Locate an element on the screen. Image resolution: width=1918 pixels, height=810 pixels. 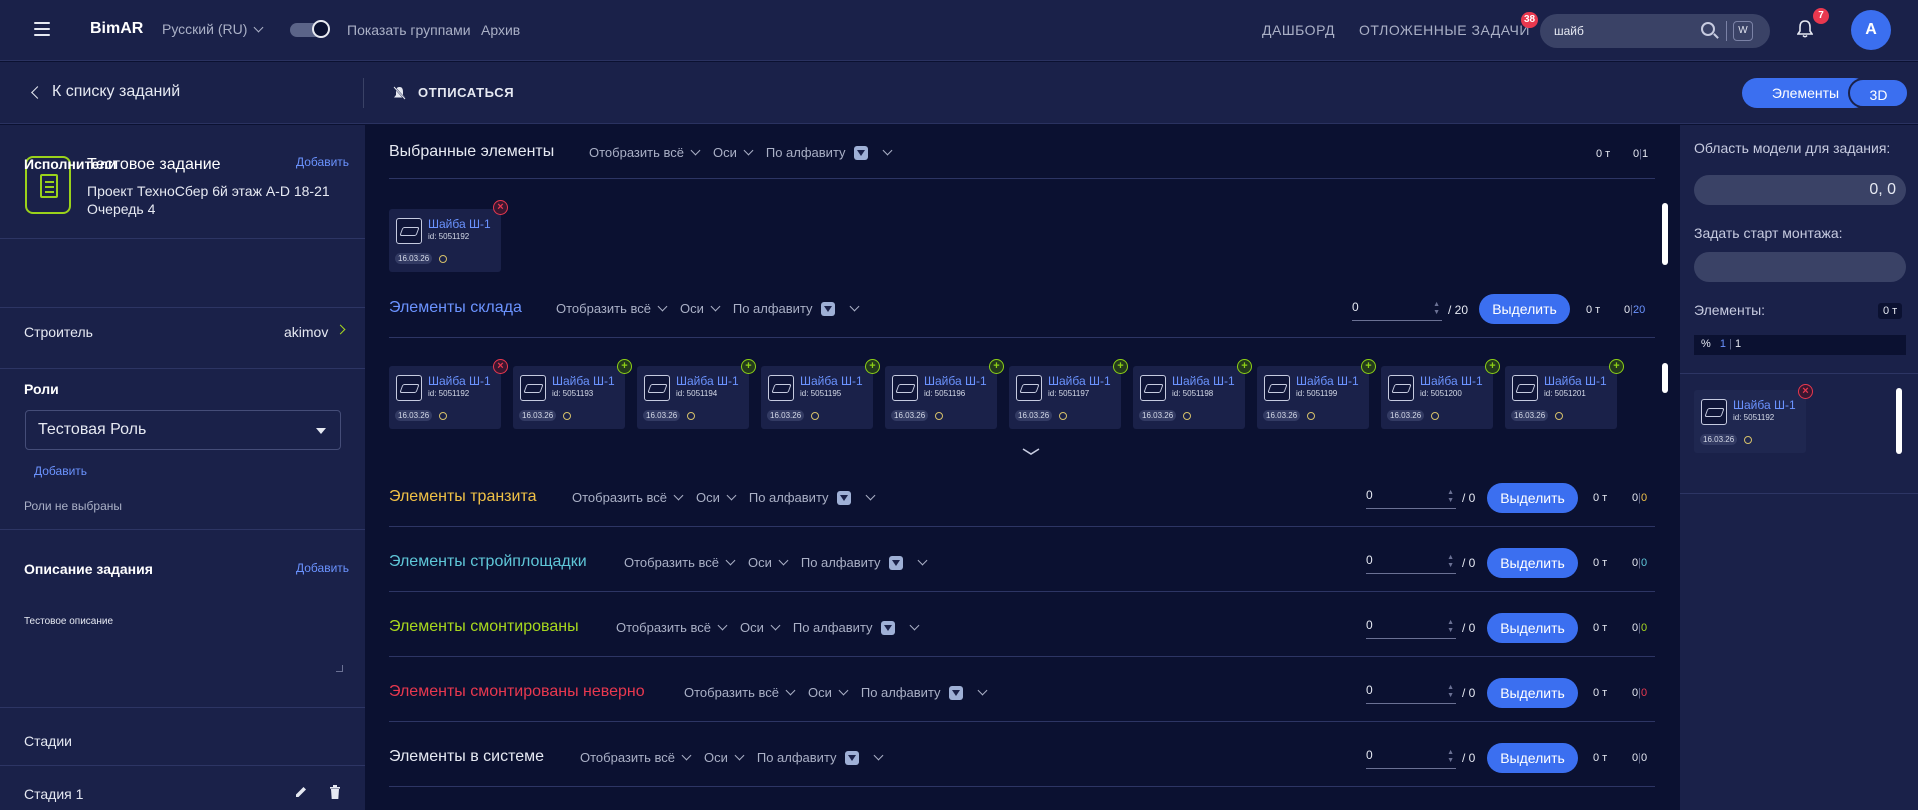
role-select: Тестовая Роль is located at coordinates (183, 430).